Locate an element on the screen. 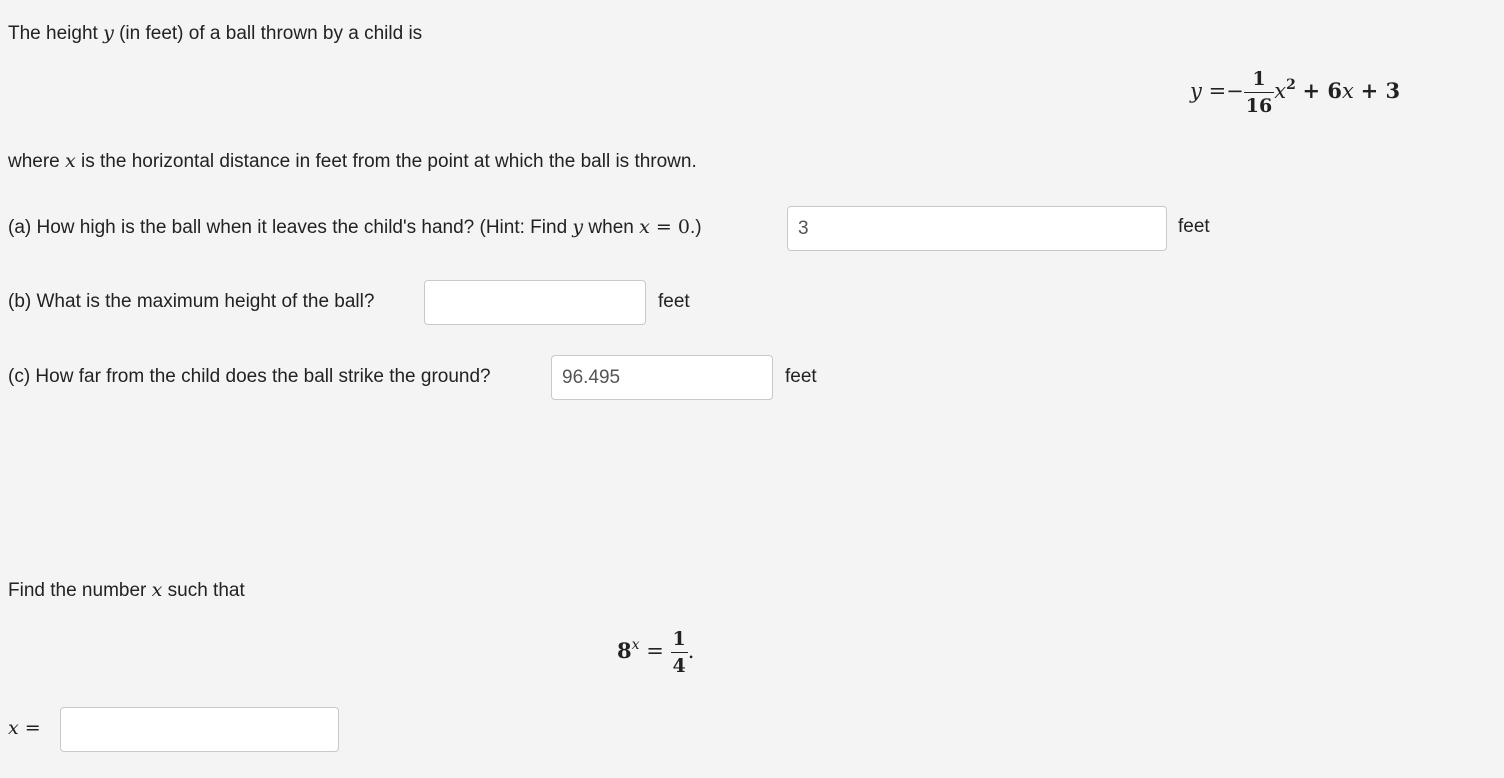 Image resolution: width=1504 pixels, height=778 pixels. part-b-answer-input is located at coordinates (535, 302).